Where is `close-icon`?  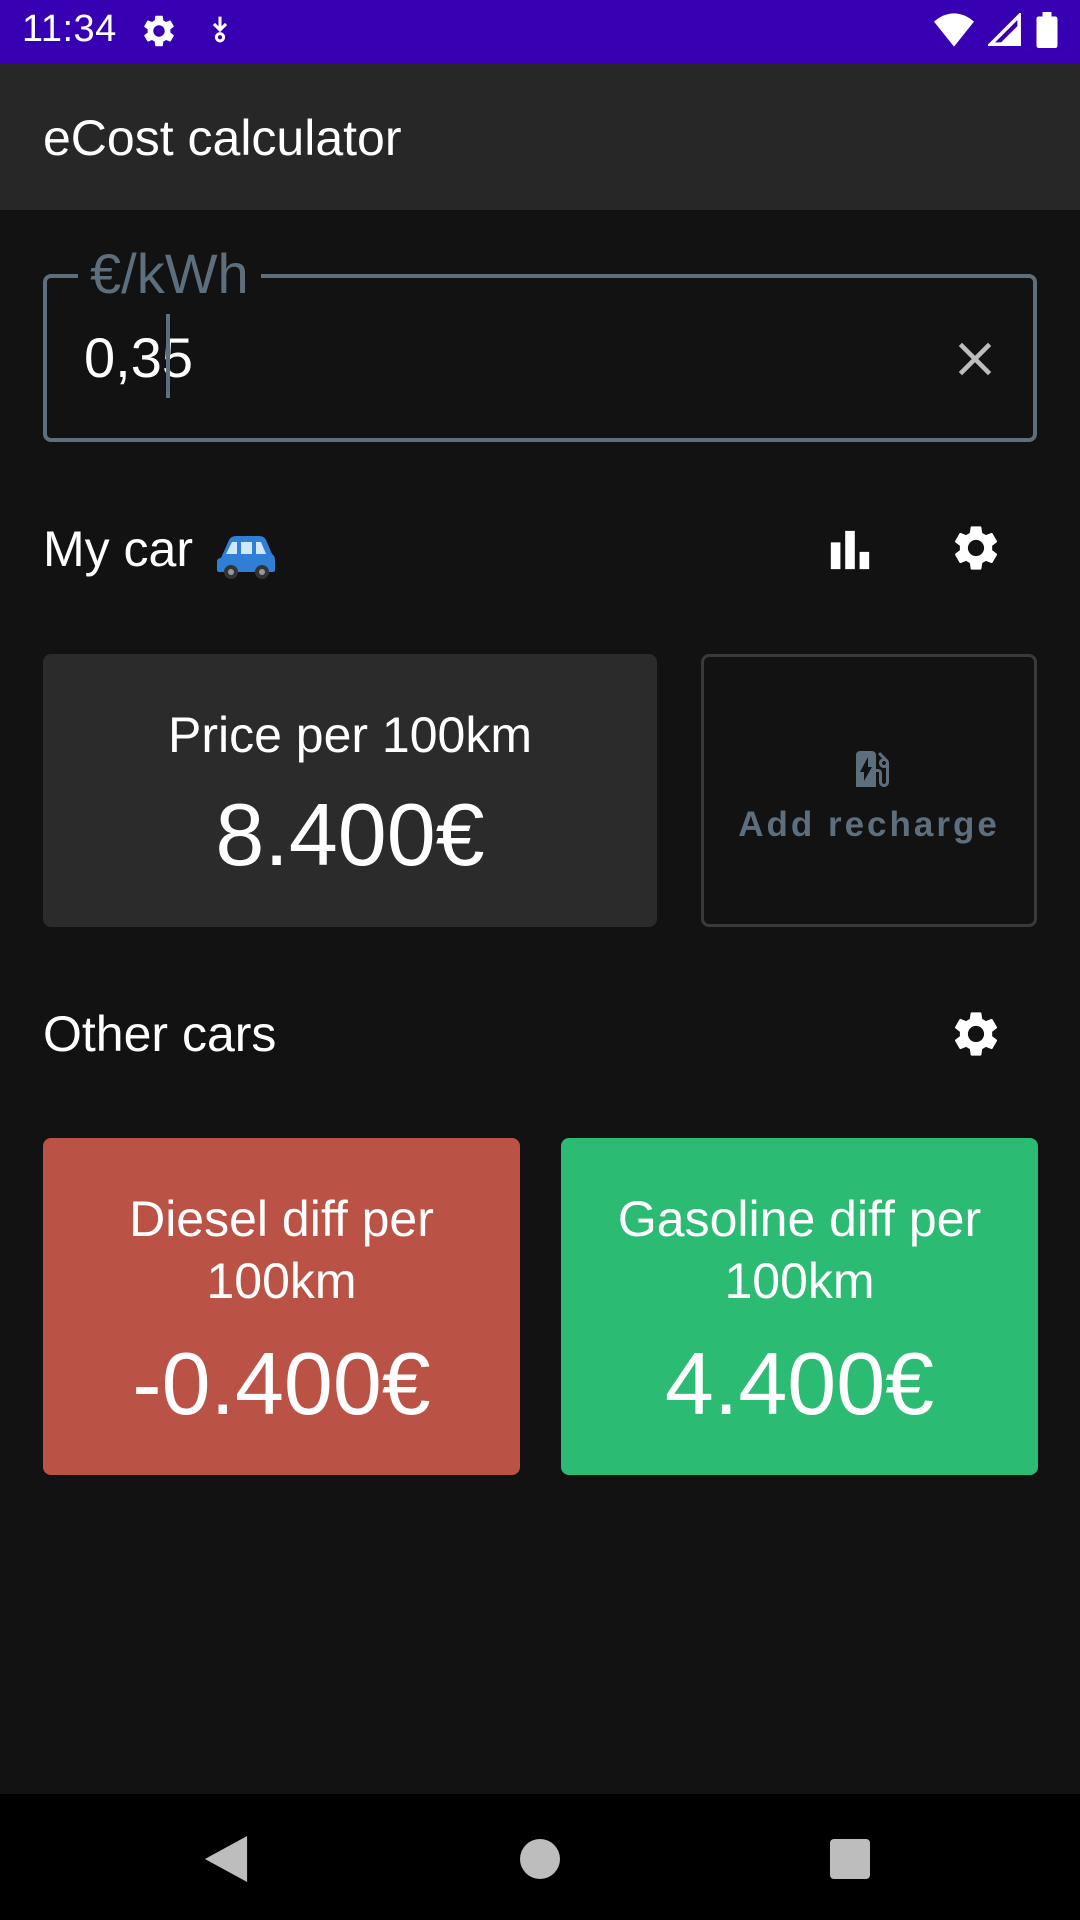 close-icon is located at coordinates (975, 359).